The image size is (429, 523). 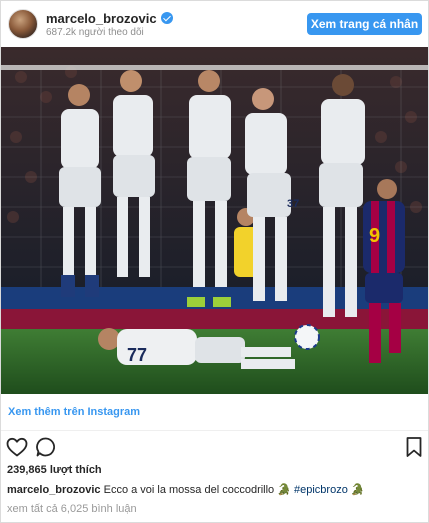 I want to click on crocodile-emoji: 🐊, so click(x=284, y=490).